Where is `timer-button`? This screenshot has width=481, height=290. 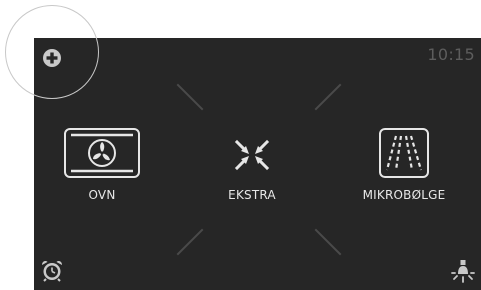
timer-button is located at coordinates (52, 270).